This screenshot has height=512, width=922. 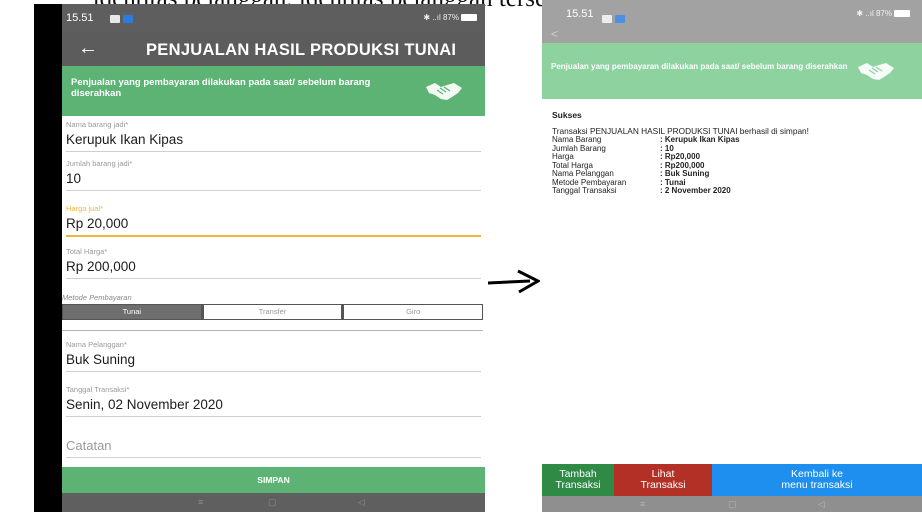 I want to click on nama-barang-label: Nama barang jadi*, so click(x=97, y=124).